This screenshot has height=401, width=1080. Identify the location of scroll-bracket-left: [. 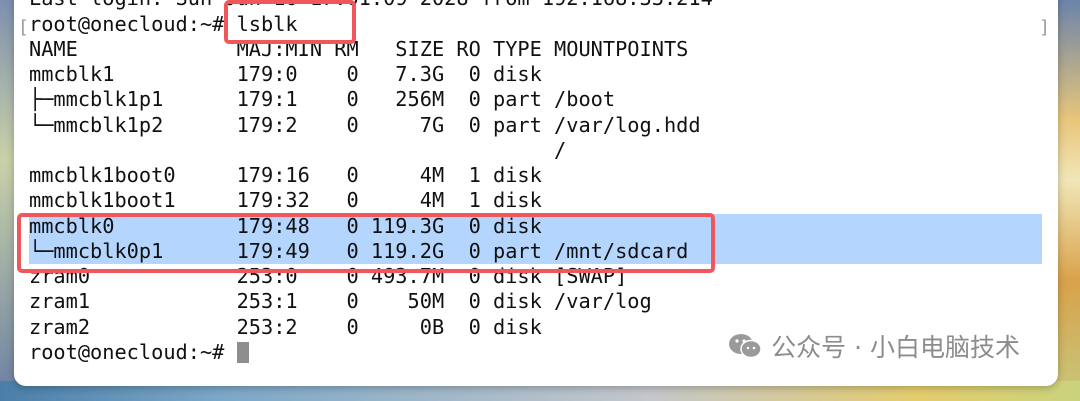
(23, 27).